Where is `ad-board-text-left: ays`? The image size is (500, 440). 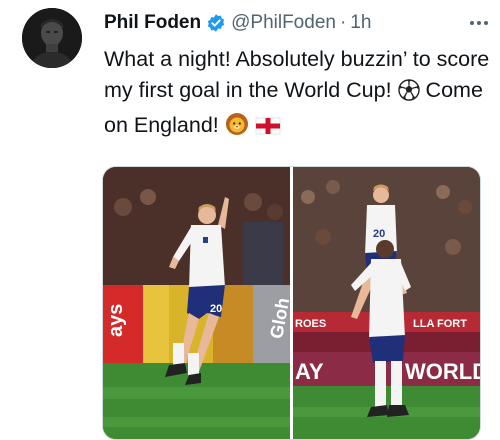
ad-board-text-left: ays is located at coordinates (116, 320).